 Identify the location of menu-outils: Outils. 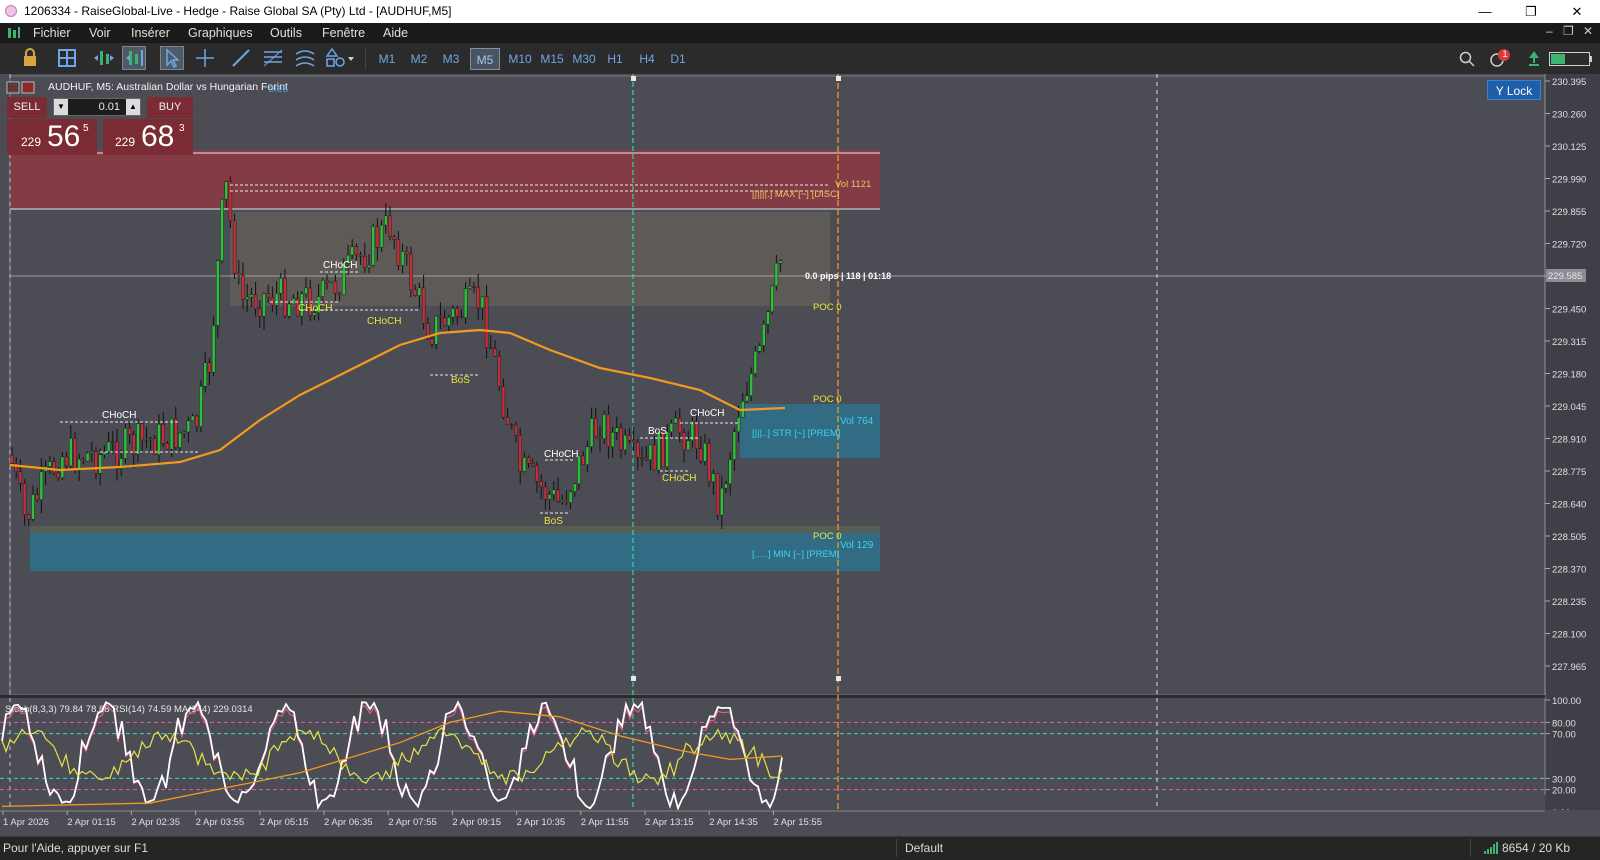
(286, 33).